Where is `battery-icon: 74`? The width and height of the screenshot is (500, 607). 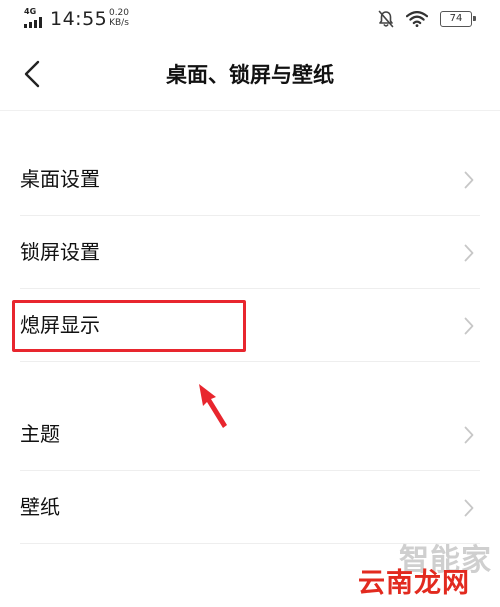
battery-icon: 74 is located at coordinates (458, 19).